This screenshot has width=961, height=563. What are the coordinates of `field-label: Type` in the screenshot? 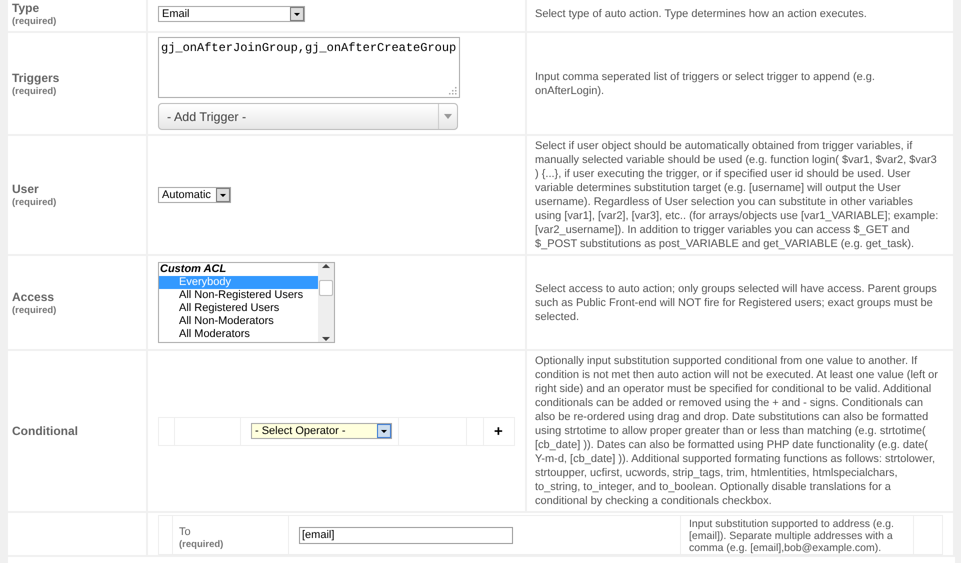 It's located at (26, 8).